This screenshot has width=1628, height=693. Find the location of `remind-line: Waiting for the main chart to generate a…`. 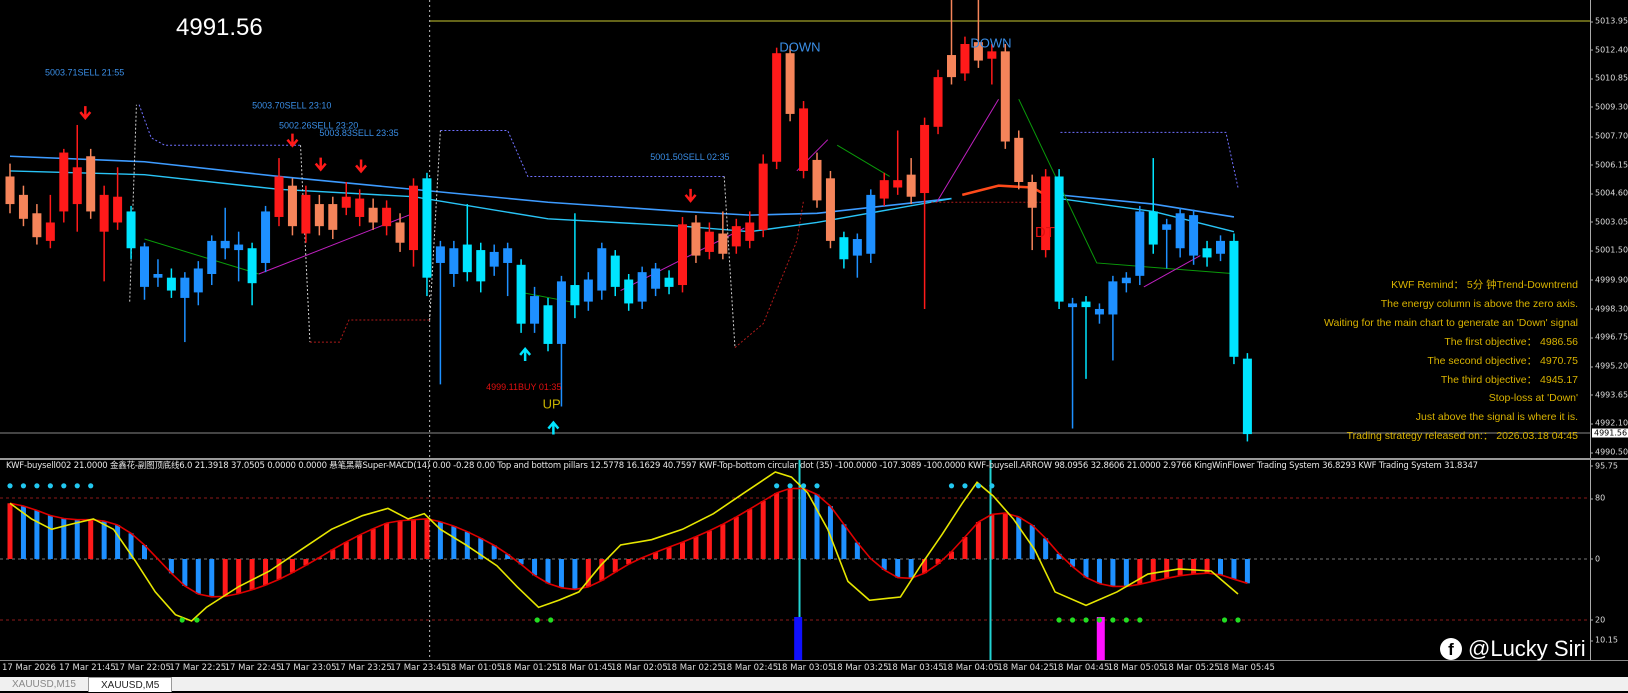

remind-line: Waiting for the main chart to generate a… is located at coordinates (1451, 323).